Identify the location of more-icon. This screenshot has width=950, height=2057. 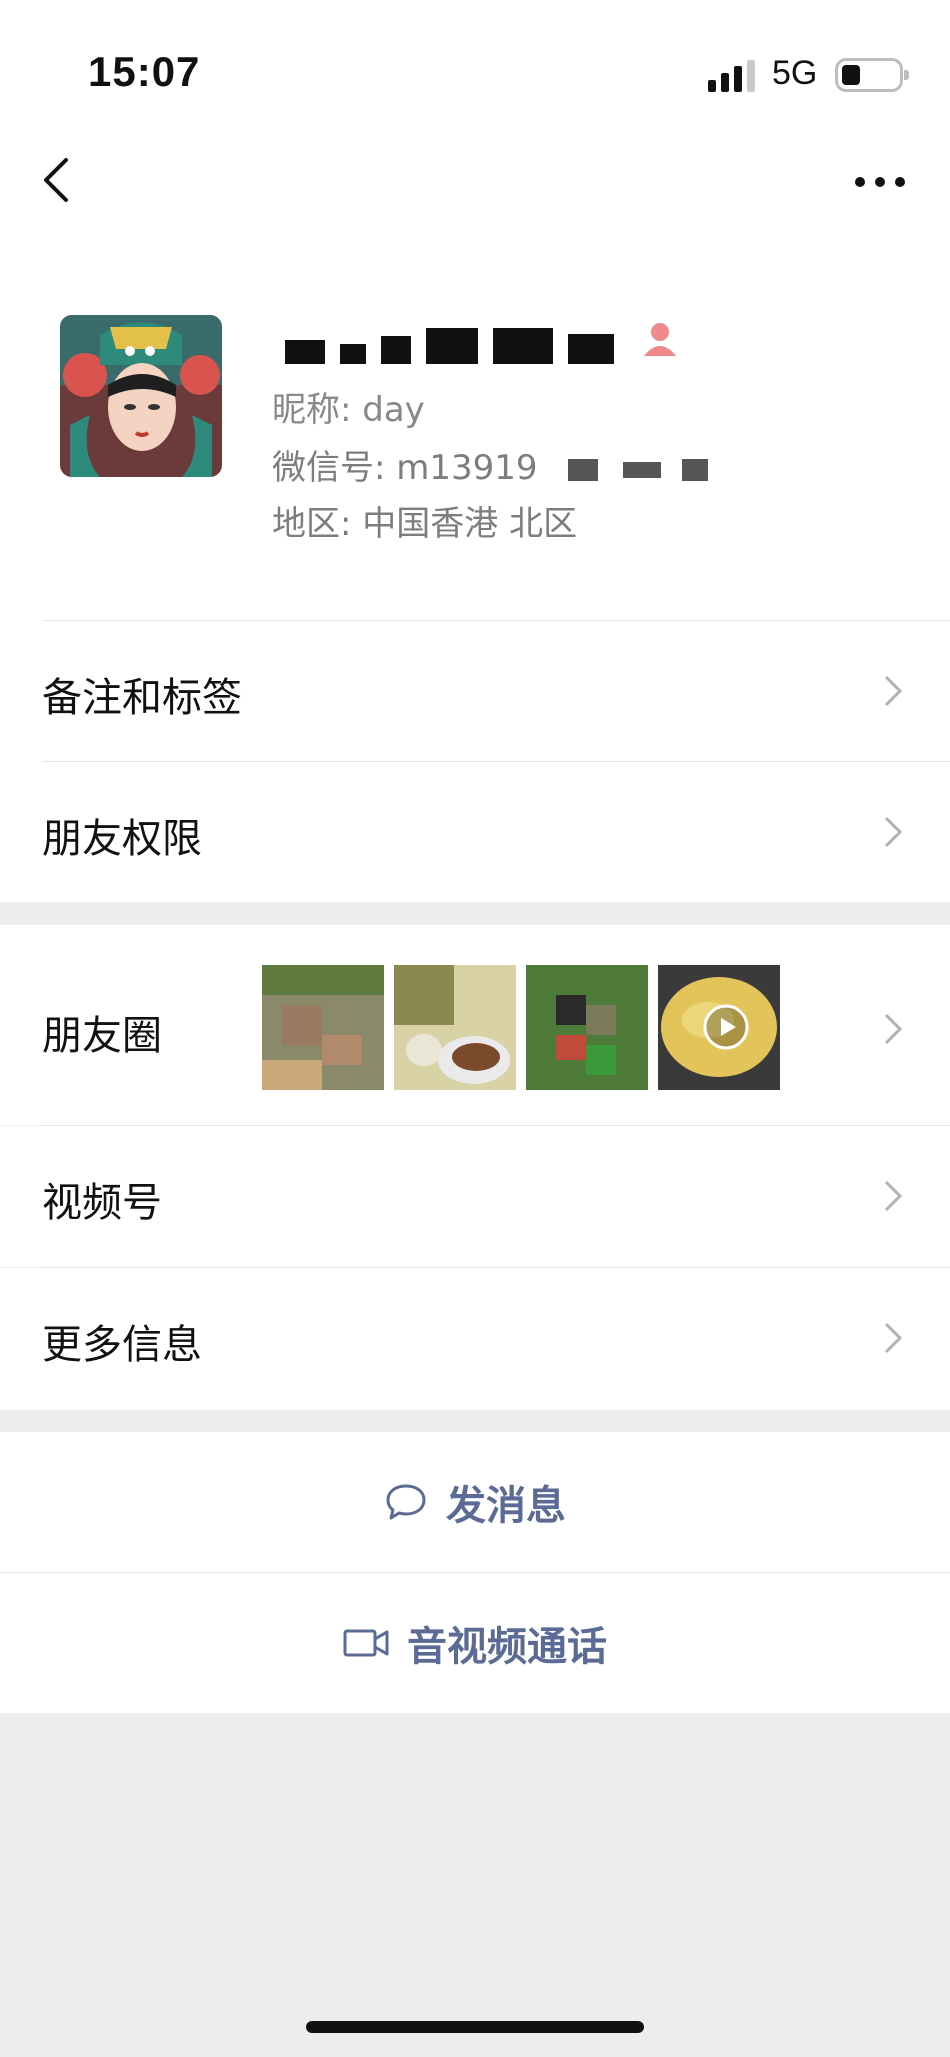
(880, 182).